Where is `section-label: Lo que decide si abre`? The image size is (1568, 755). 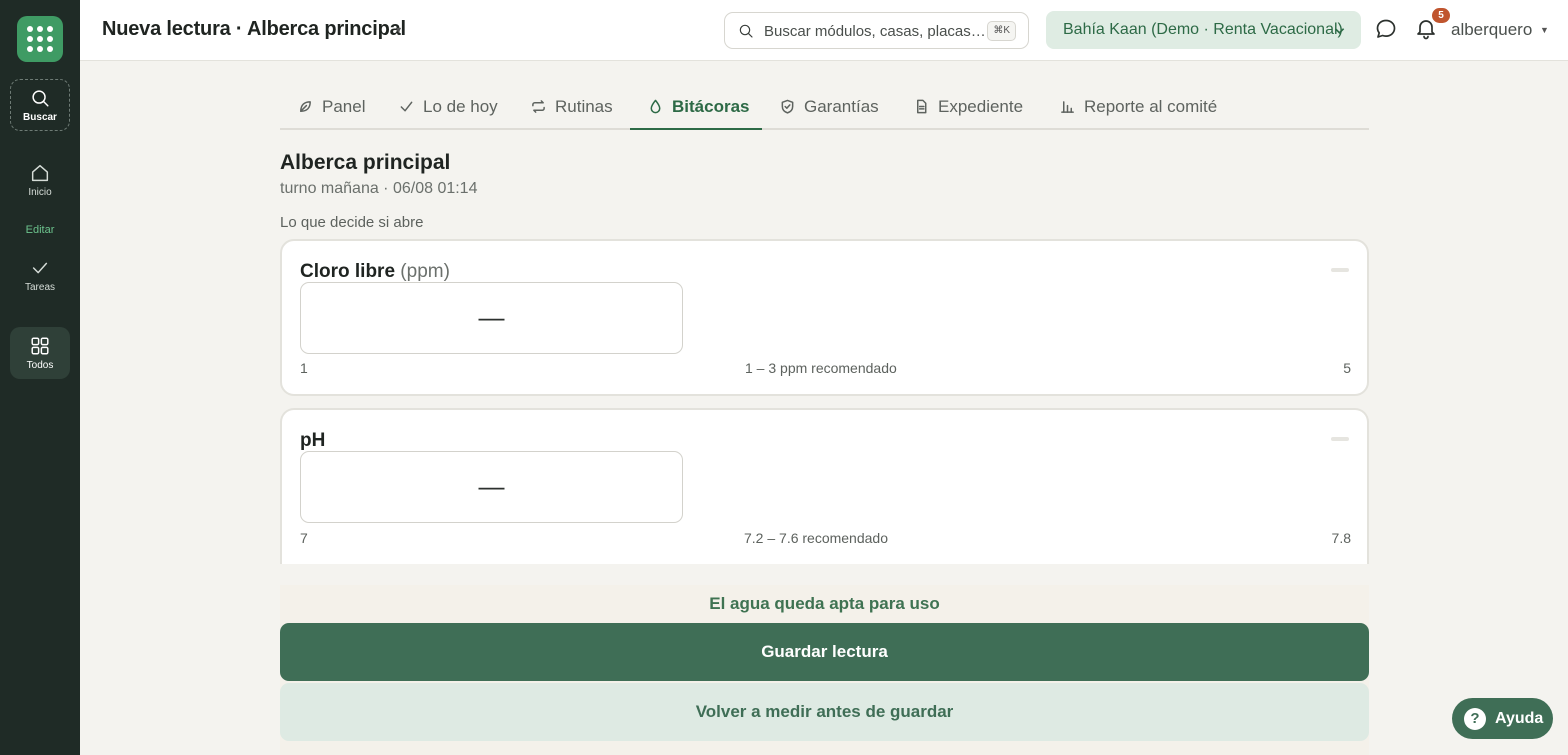
section-label: Lo que decide si abre is located at coordinates (352, 222).